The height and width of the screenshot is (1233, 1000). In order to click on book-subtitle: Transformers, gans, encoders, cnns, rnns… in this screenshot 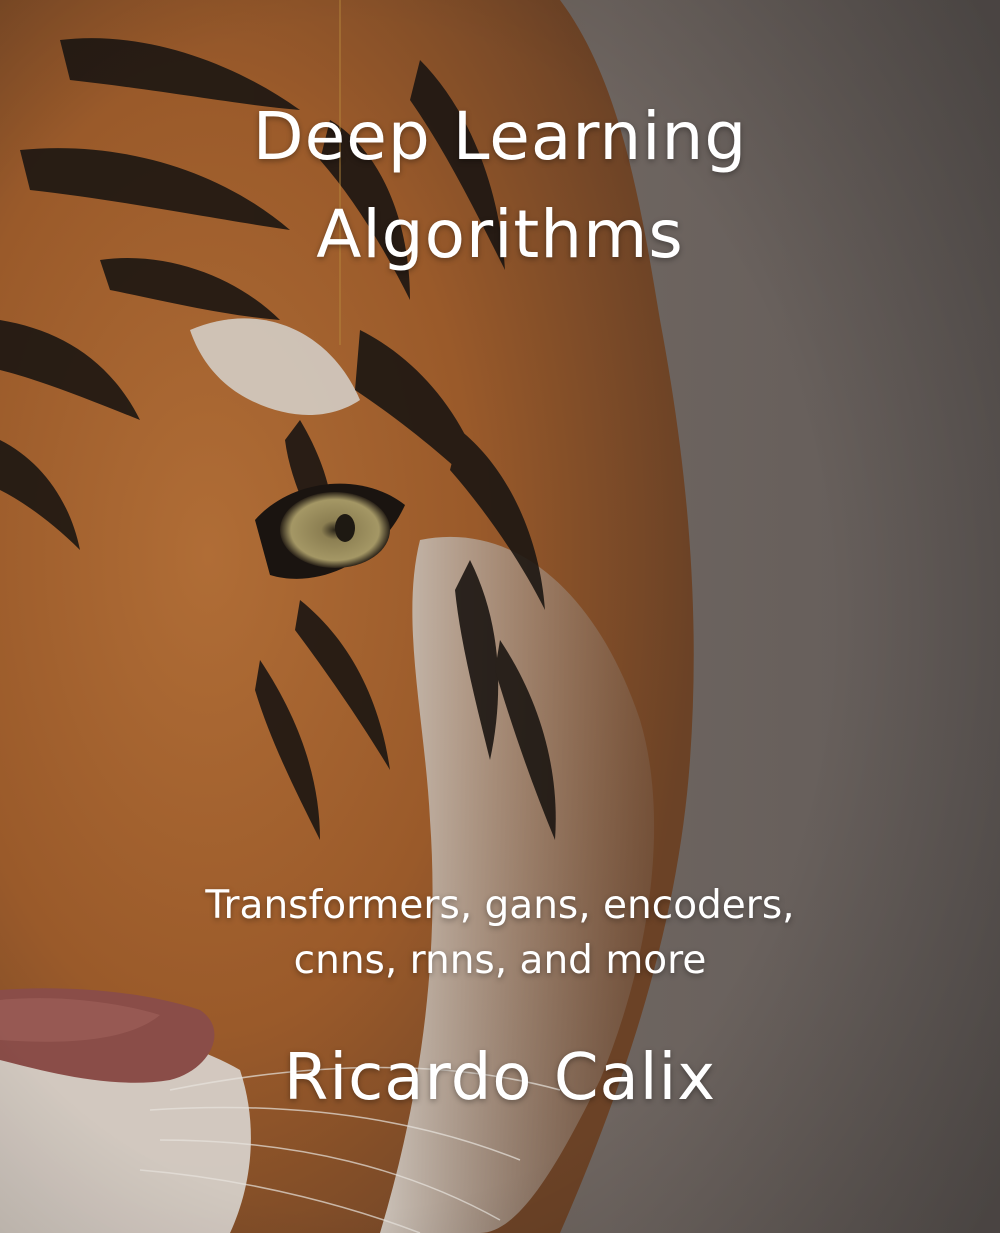, I will do `click(500, 933)`.